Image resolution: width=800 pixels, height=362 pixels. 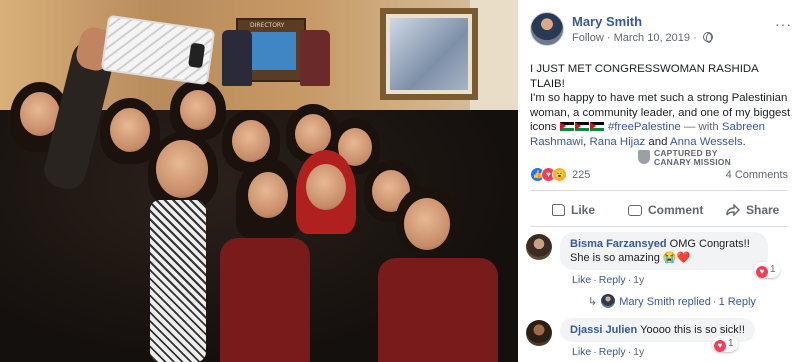 I want to click on wow-reaction-icon: 😮, so click(x=559, y=174).